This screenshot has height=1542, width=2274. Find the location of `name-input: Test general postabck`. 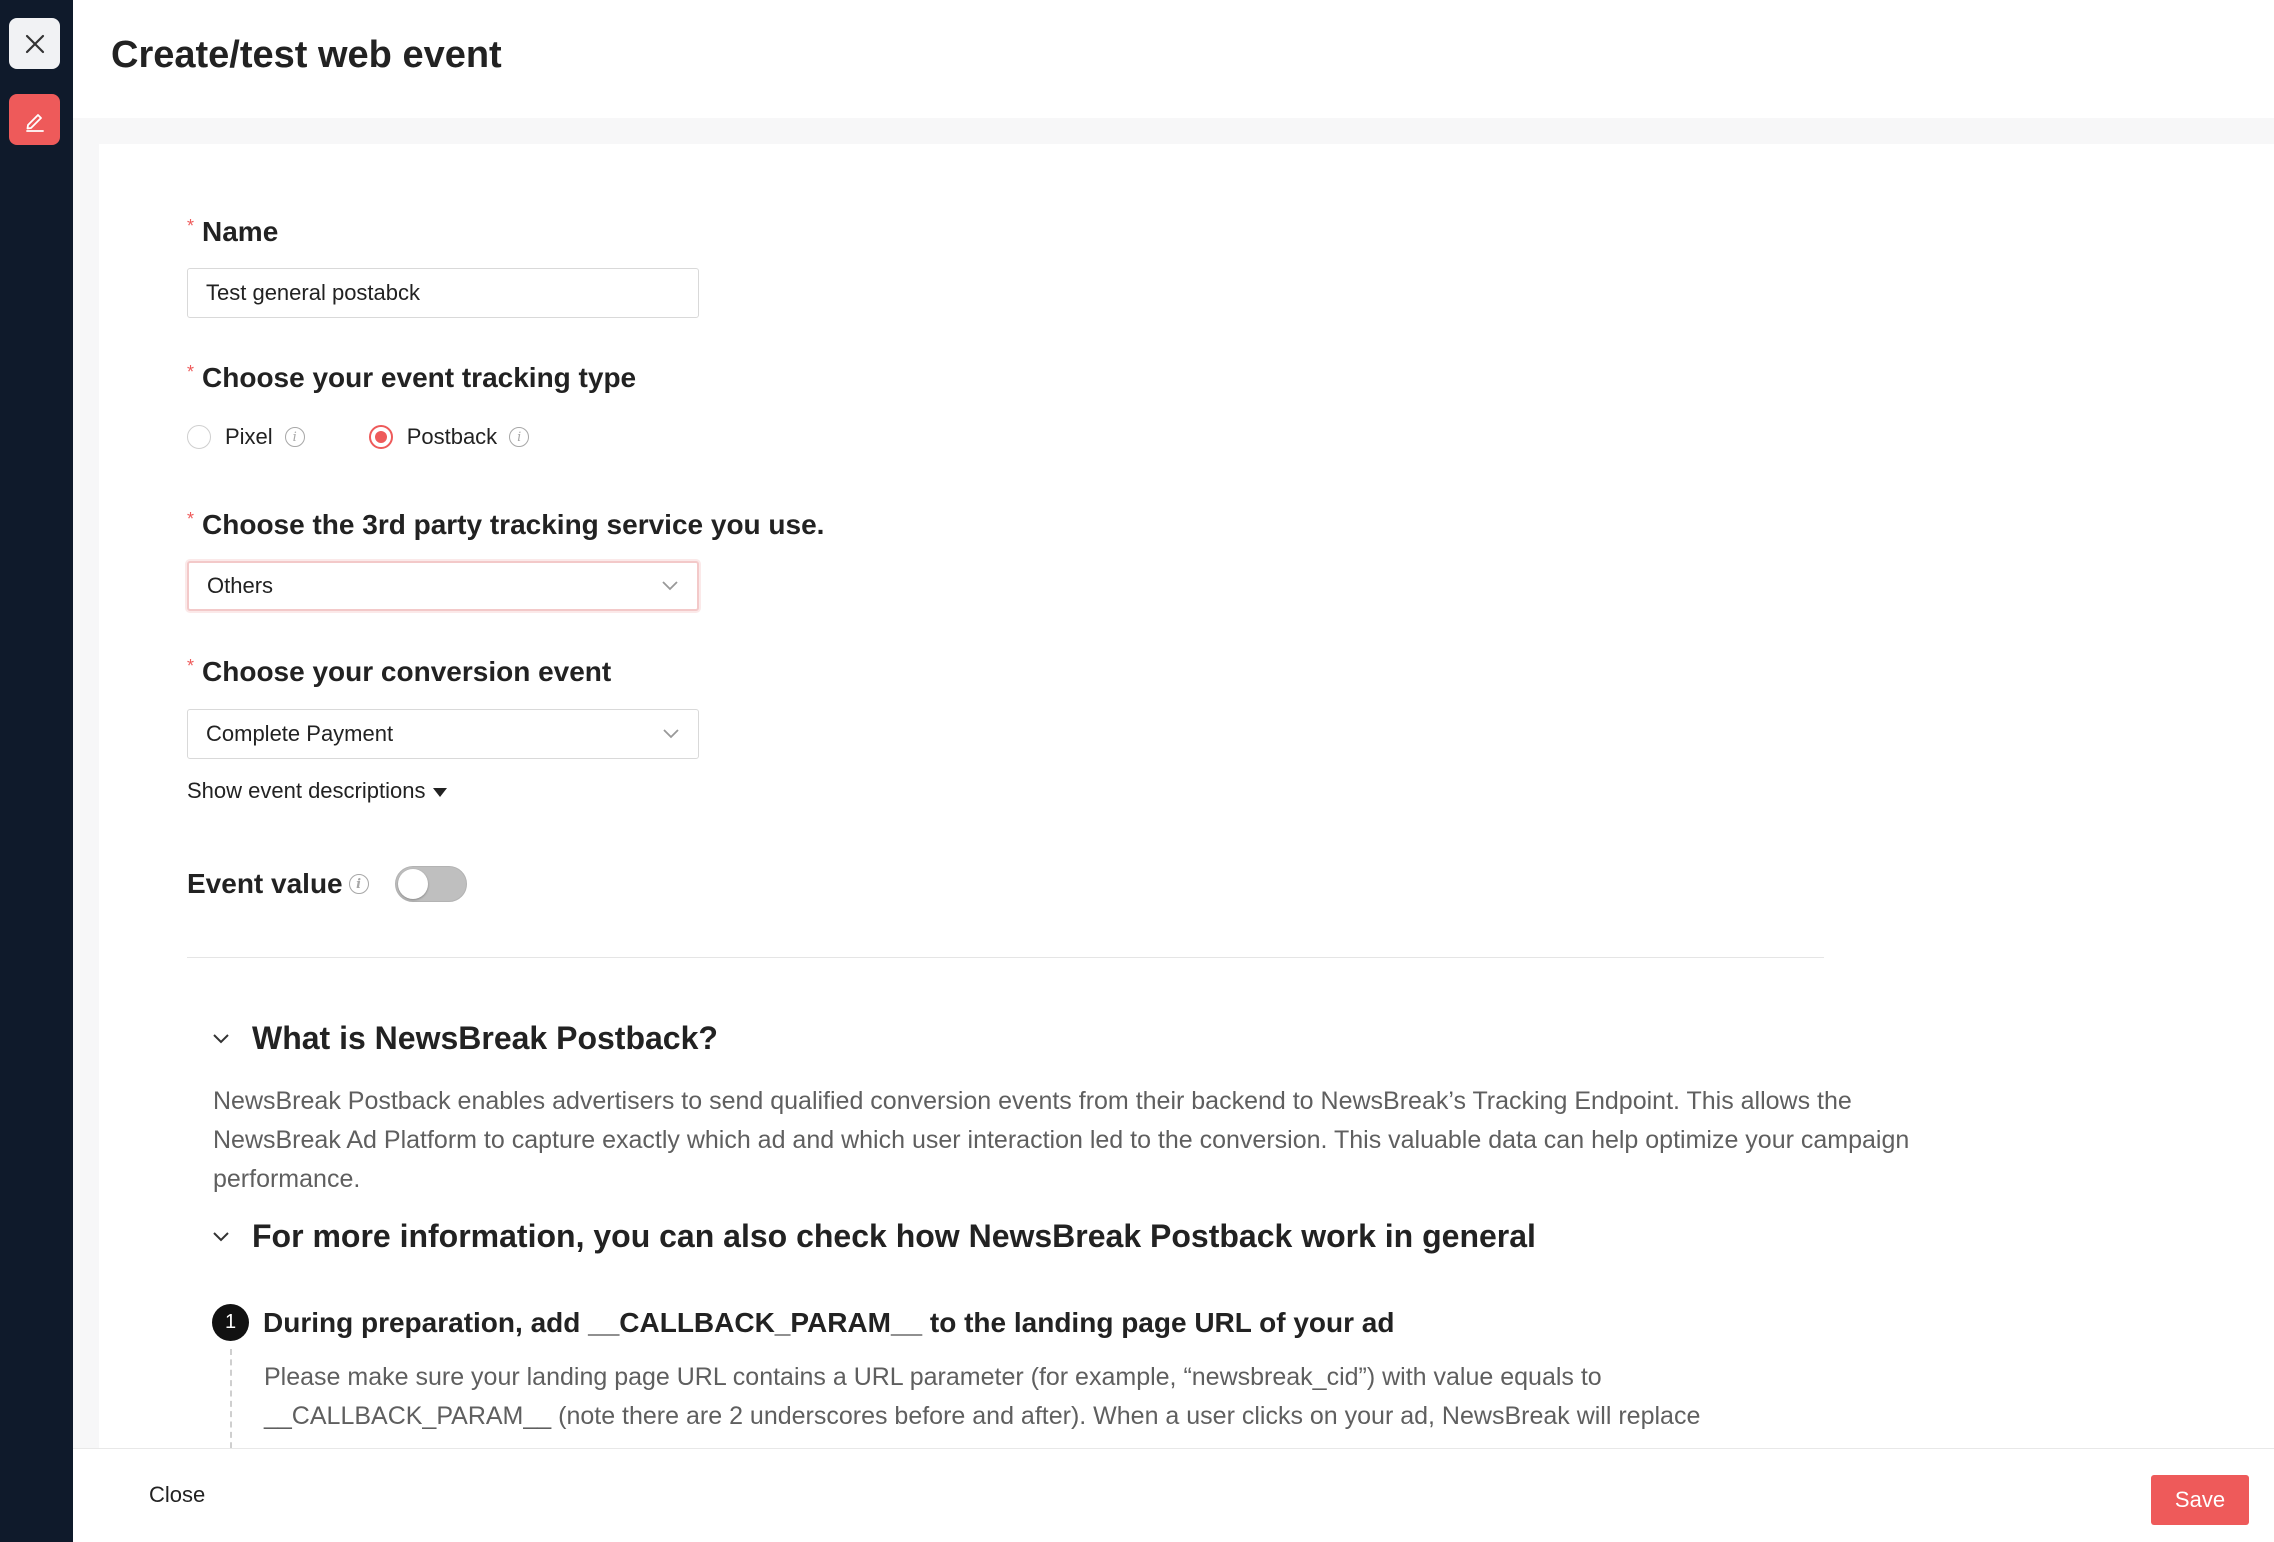

name-input: Test general postabck is located at coordinates (443, 293).